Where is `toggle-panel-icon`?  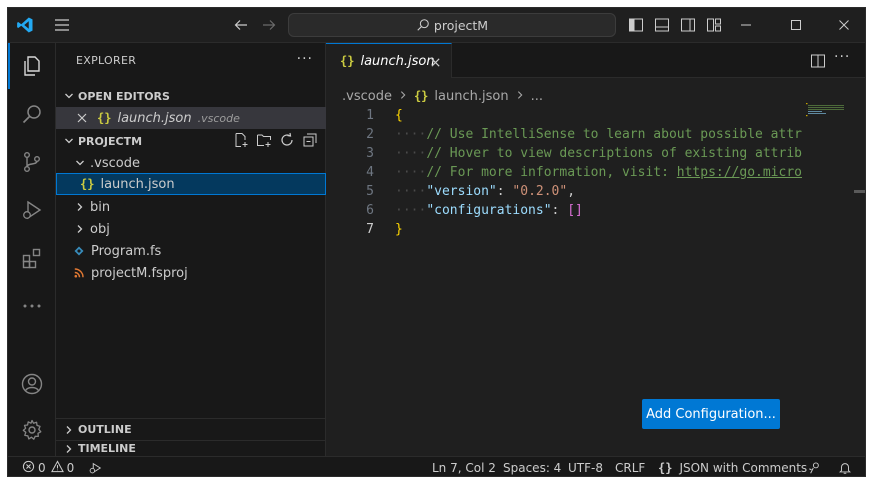 toggle-panel-icon is located at coordinates (662, 25).